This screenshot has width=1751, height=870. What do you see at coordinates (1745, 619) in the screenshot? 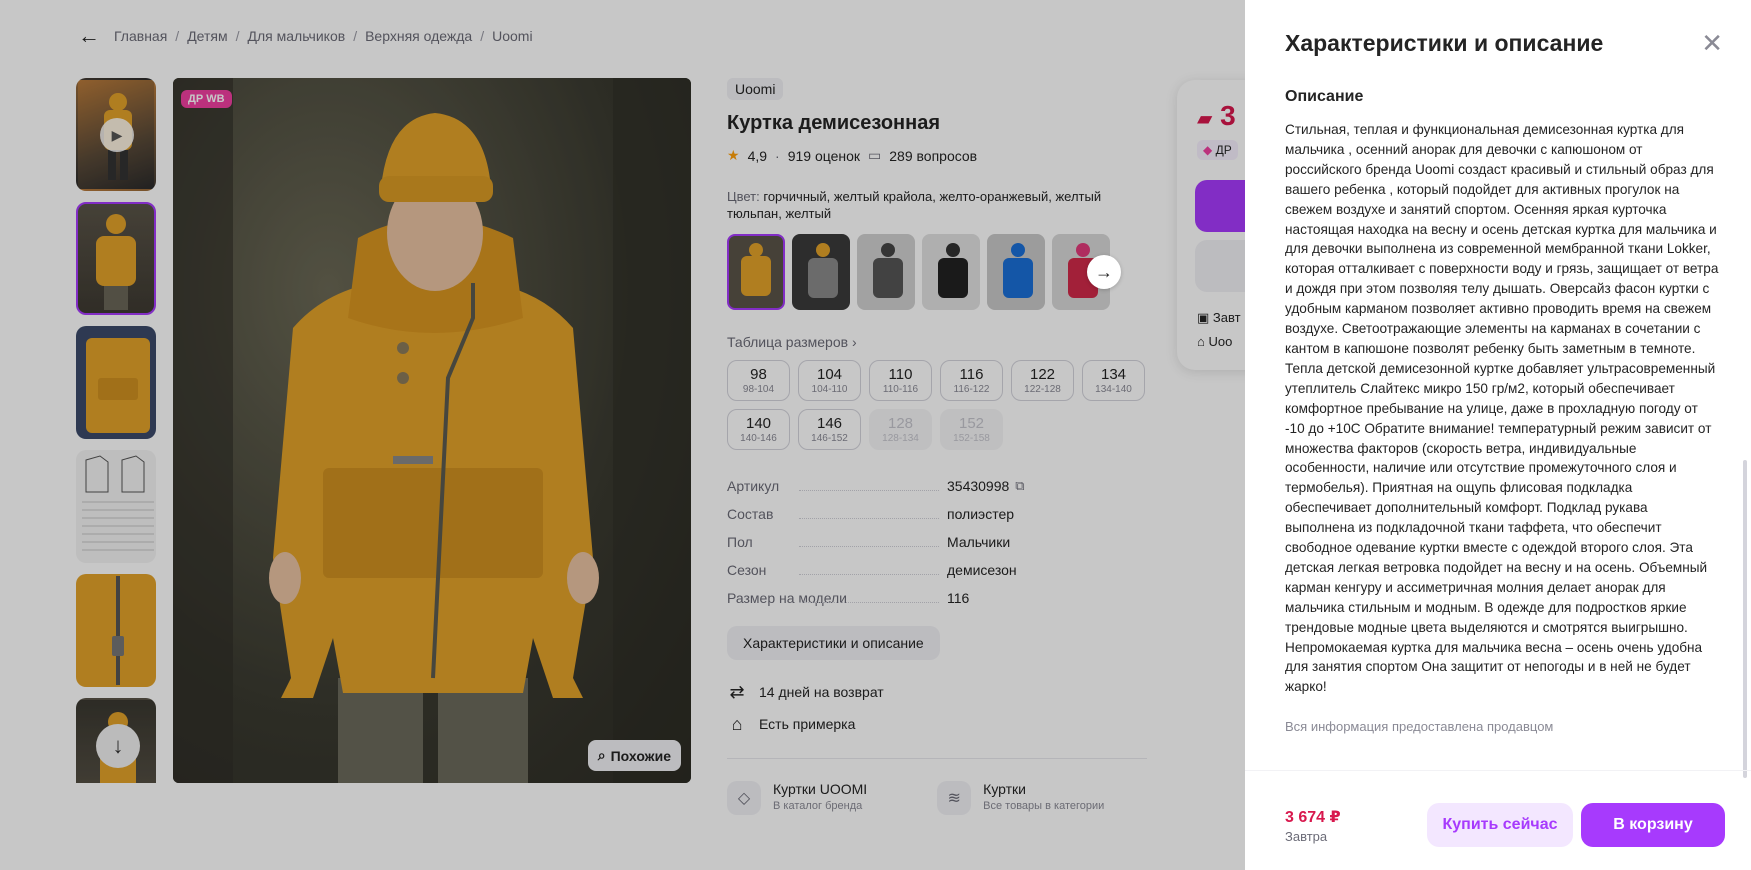
I see `scrollbar` at bounding box center [1745, 619].